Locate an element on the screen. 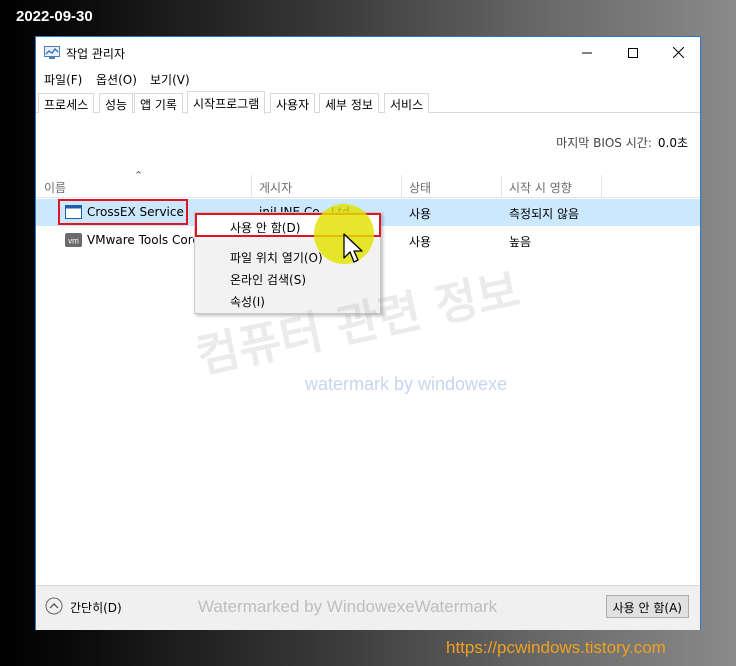 The width and height of the screenshot is (736, 666). maximize-button is located at coordinates (633, 52).